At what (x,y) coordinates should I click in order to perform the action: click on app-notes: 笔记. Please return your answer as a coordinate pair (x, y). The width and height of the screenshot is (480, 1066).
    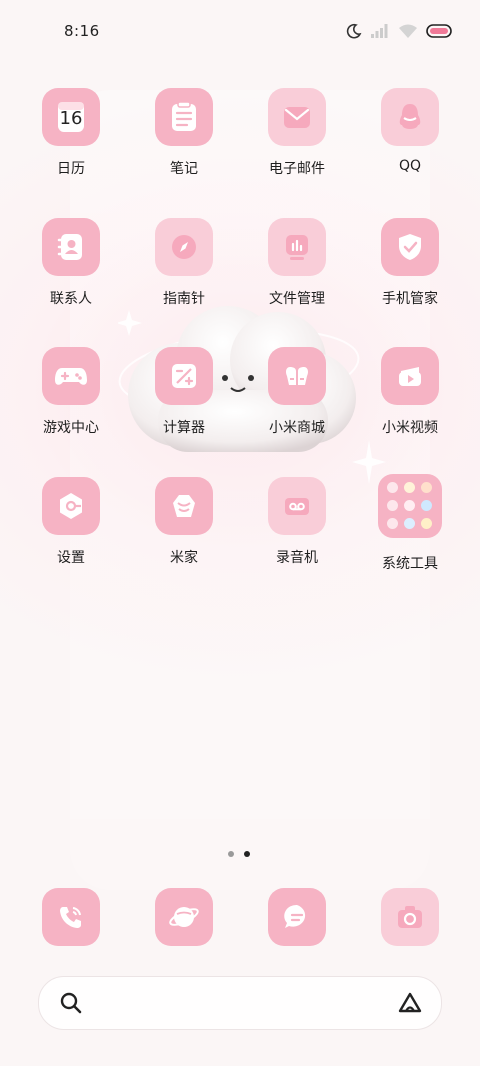
    Looking at the image, I should click on (184, 133).